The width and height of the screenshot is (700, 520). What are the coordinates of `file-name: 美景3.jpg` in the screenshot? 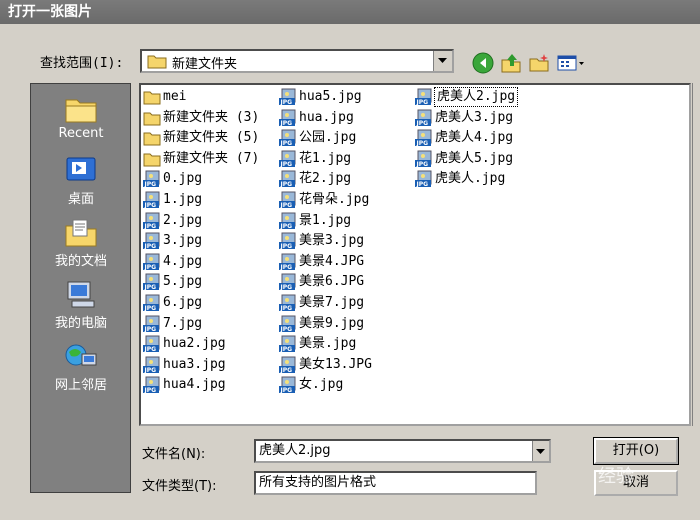 It's located at (332, 241).